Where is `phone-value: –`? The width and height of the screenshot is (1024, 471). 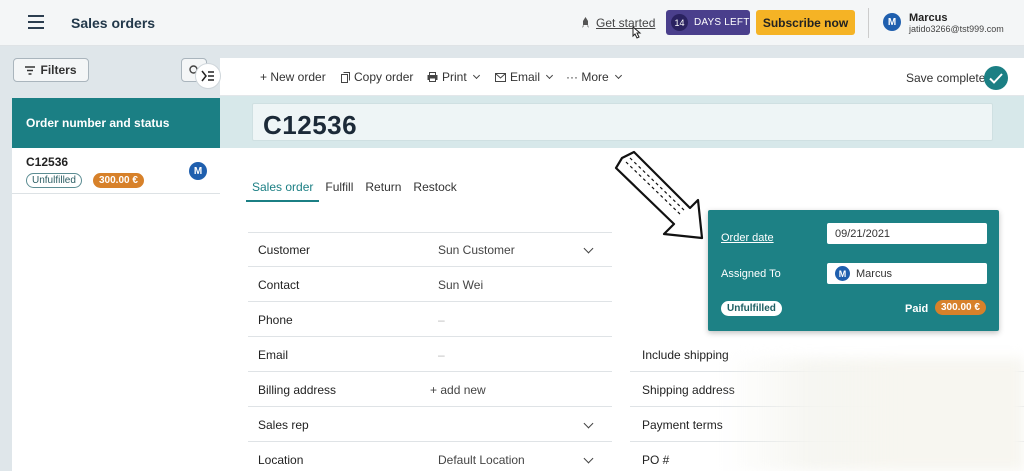
phone-value: – is located at coordinates (441, 320).